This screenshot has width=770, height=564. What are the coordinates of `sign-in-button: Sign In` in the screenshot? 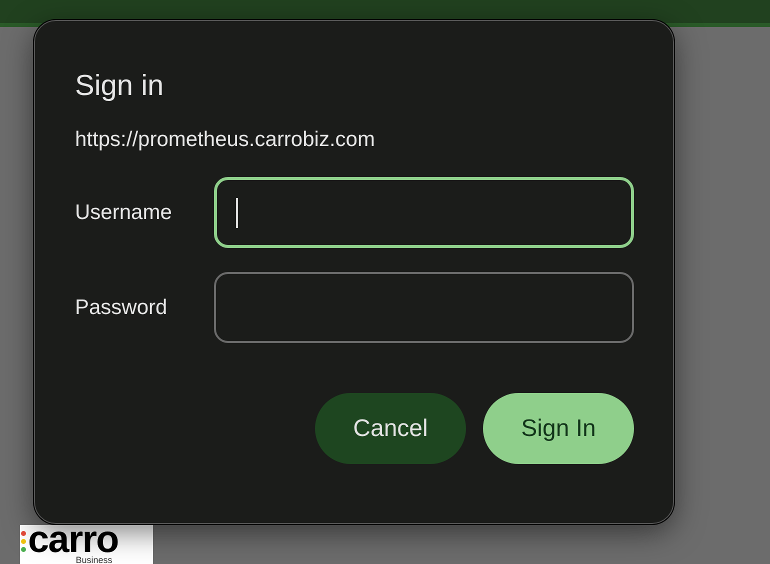 It's located at (558, 428).